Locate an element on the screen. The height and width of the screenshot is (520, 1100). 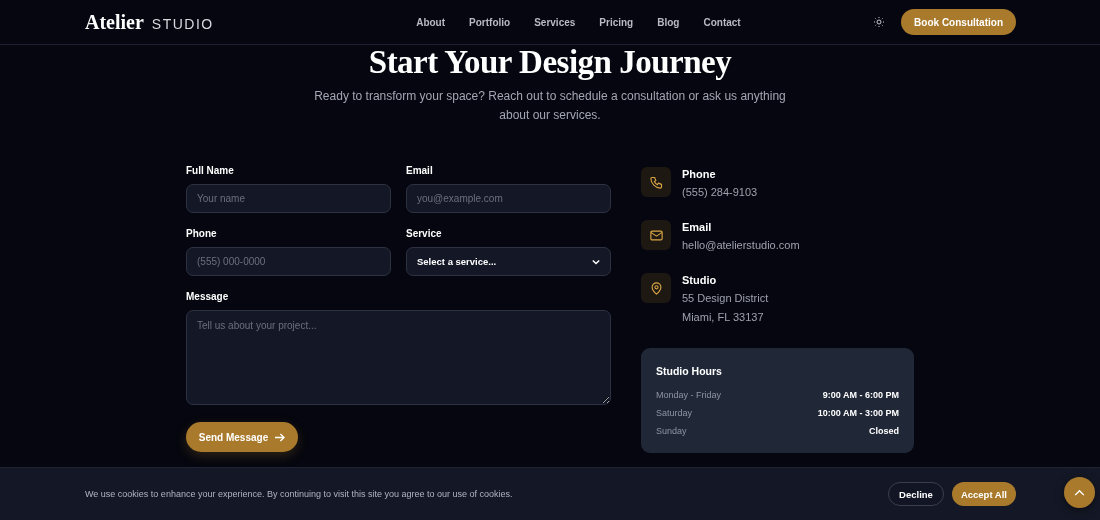
field-label: Full Name is located at coordinates (210, 171).